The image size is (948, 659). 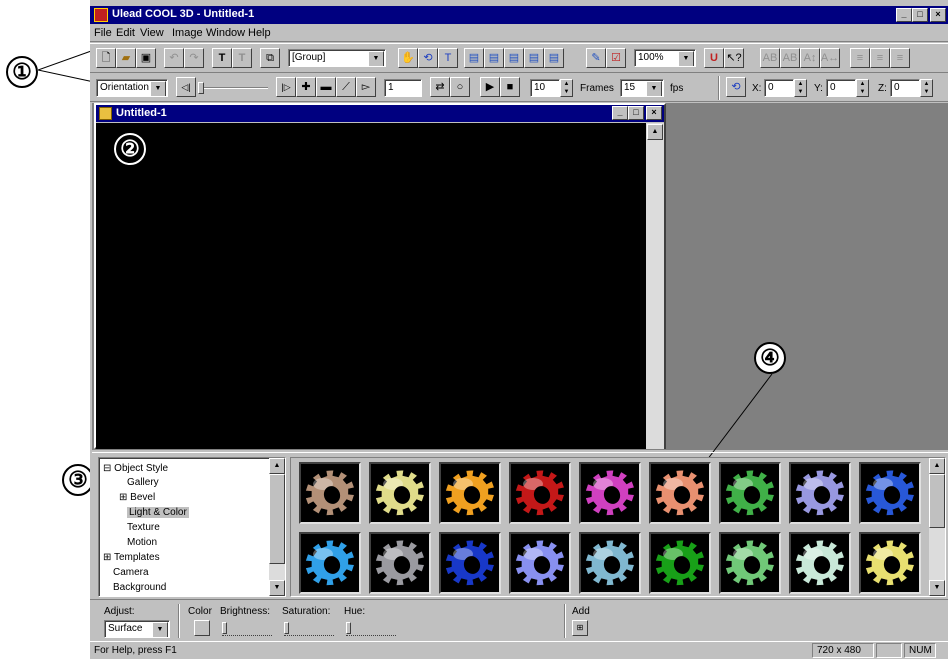 What do you see at coordinates (326, 87) in the screenshot?
I see `remove-keyframe-icon: ▬` at bounding box center [326, 87].